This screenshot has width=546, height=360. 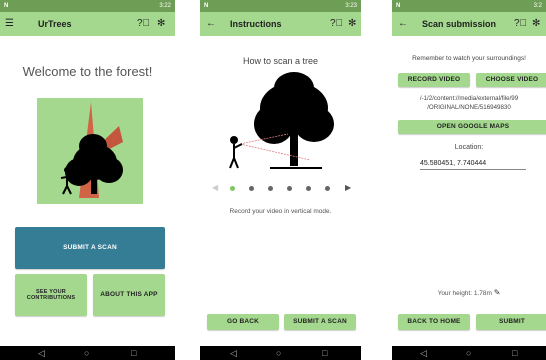 I want to click on height-row: Your height: 1.78m ✎, so click(x=469, y=292).